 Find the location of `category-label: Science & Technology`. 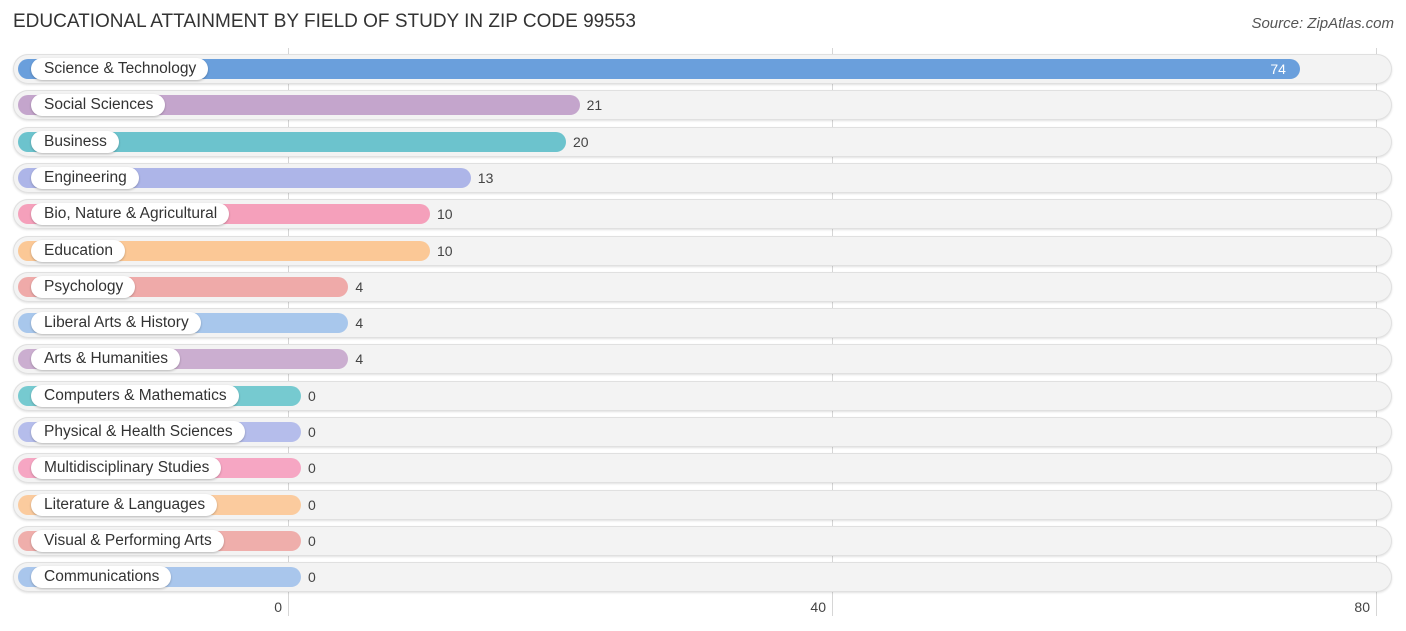

category-label: Science & Technology is located at coordinates (120, 69).